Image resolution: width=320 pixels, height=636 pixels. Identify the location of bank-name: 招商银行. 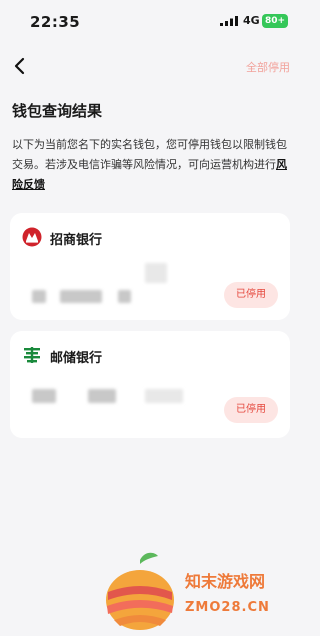
(76, 240).